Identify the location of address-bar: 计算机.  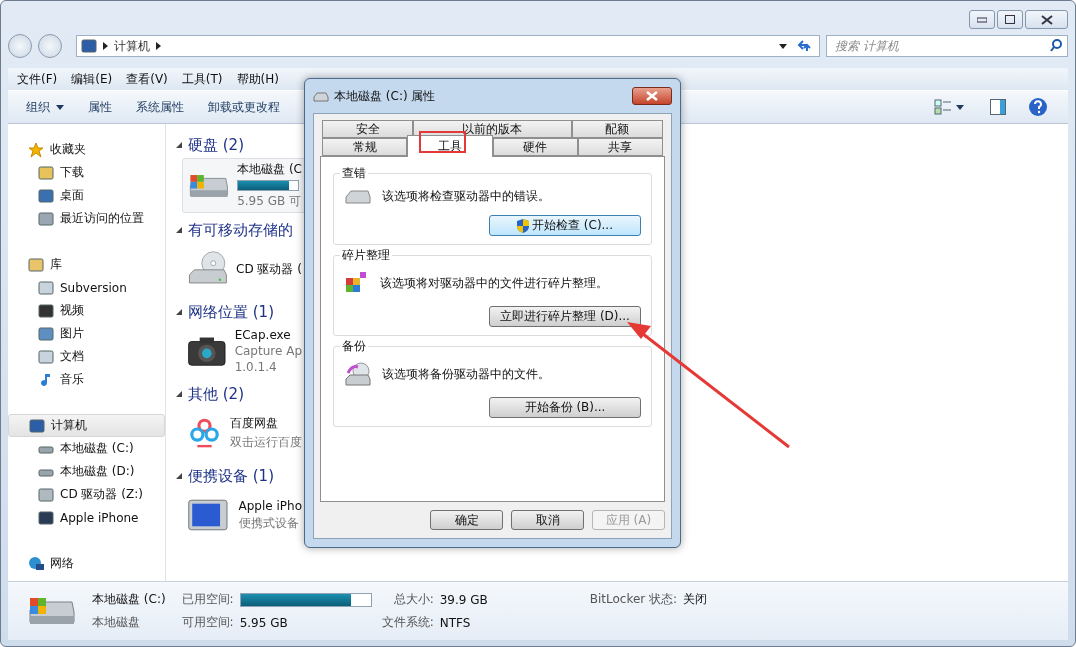
(448, 46).